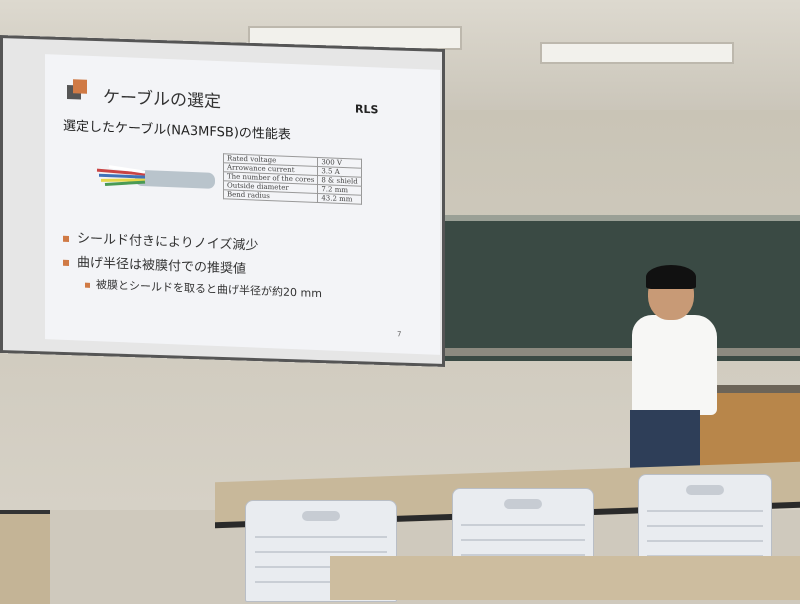 This screenshot has width=800, height=604. What do you see at coordinates (367, 109) in the screenshot?
I see `rls-logo: RLS` at bounding box center [367, 109].